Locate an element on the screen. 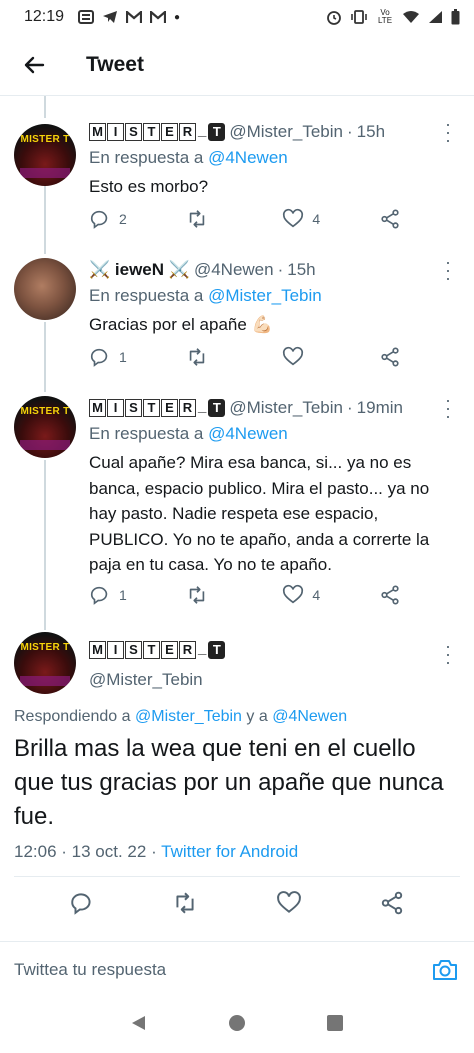 The image size is (474, 1053). notification-icons: ● is located at coordinates (129, 17).